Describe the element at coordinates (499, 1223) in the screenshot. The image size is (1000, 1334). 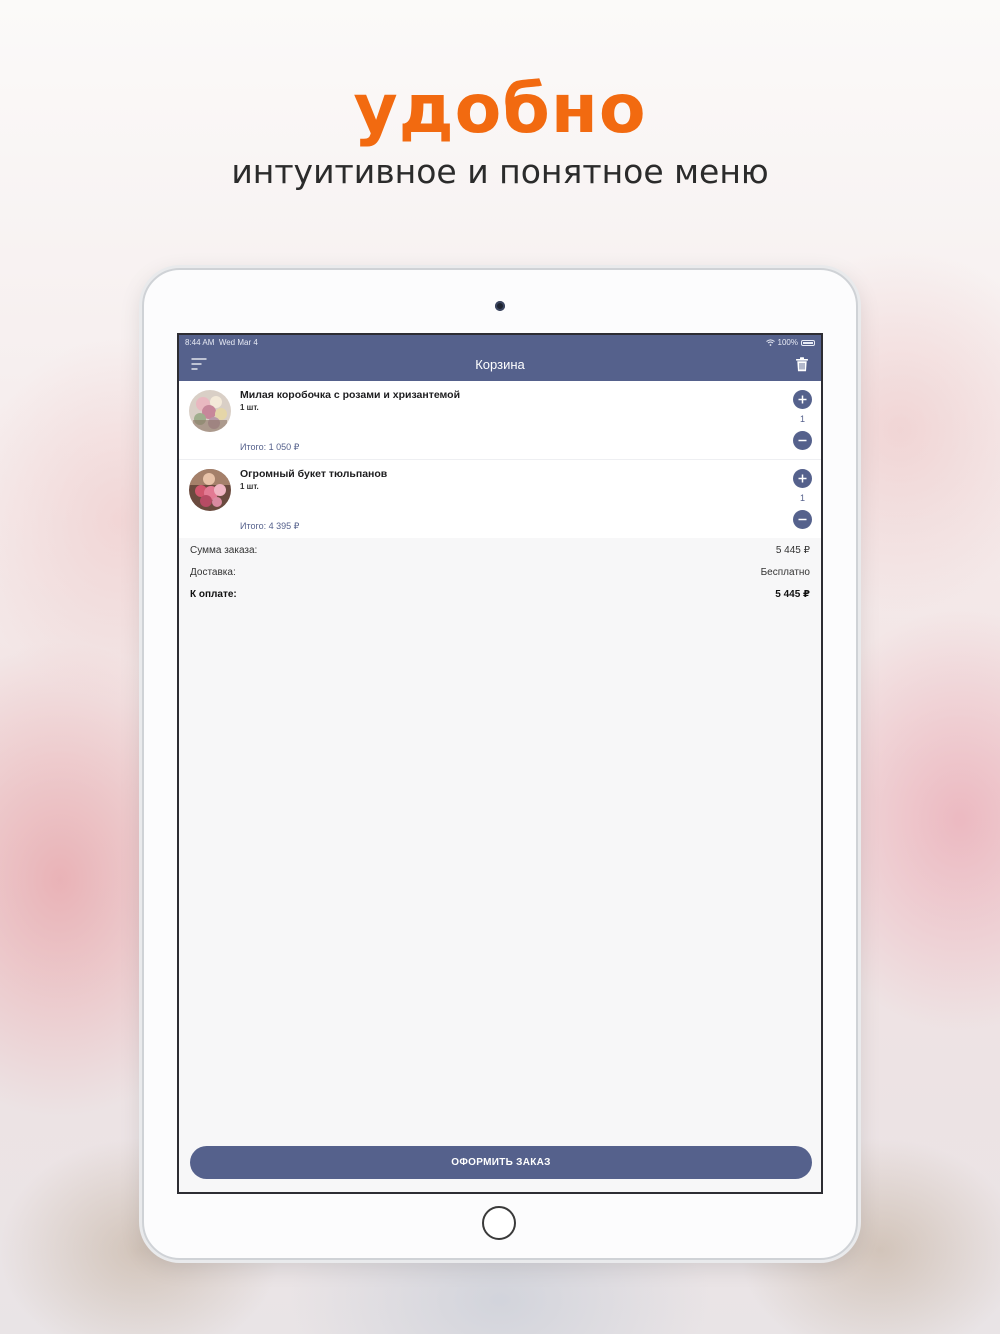
I see `home-button` at that location.